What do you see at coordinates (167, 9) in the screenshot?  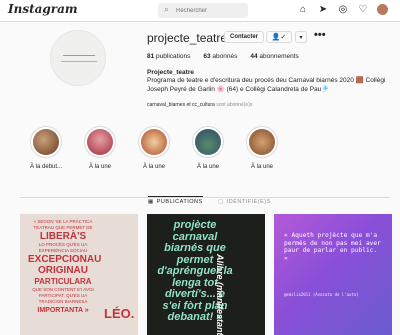 I see `search-icon: ⌕` at bounding box center [167, 9].